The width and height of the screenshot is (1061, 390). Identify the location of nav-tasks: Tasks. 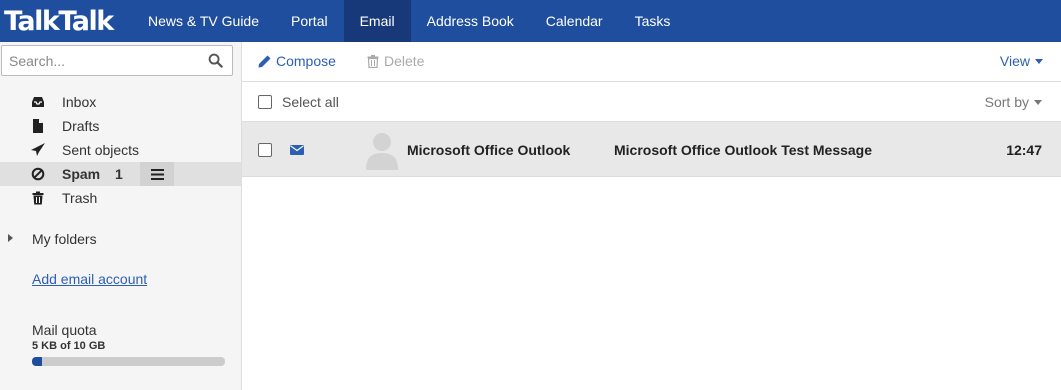
(653, 21).